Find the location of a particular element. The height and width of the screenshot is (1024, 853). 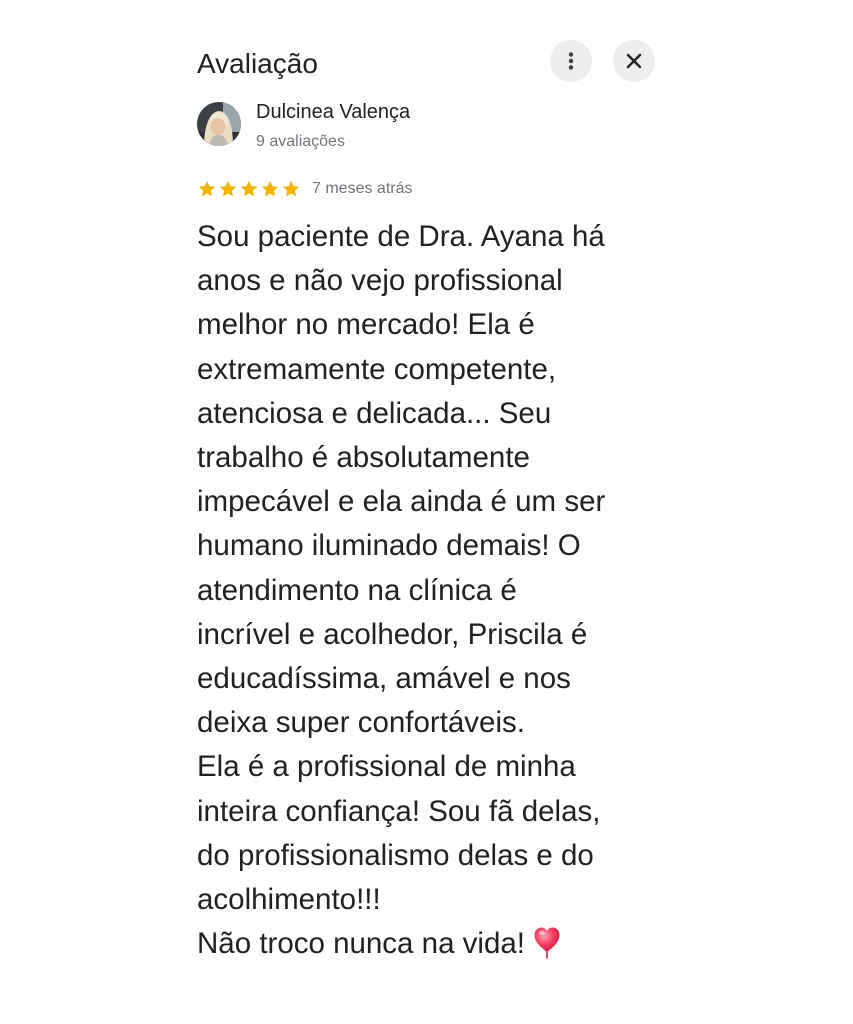

review-line: trabalho é absolutamente is located at coordinates (363, 458).